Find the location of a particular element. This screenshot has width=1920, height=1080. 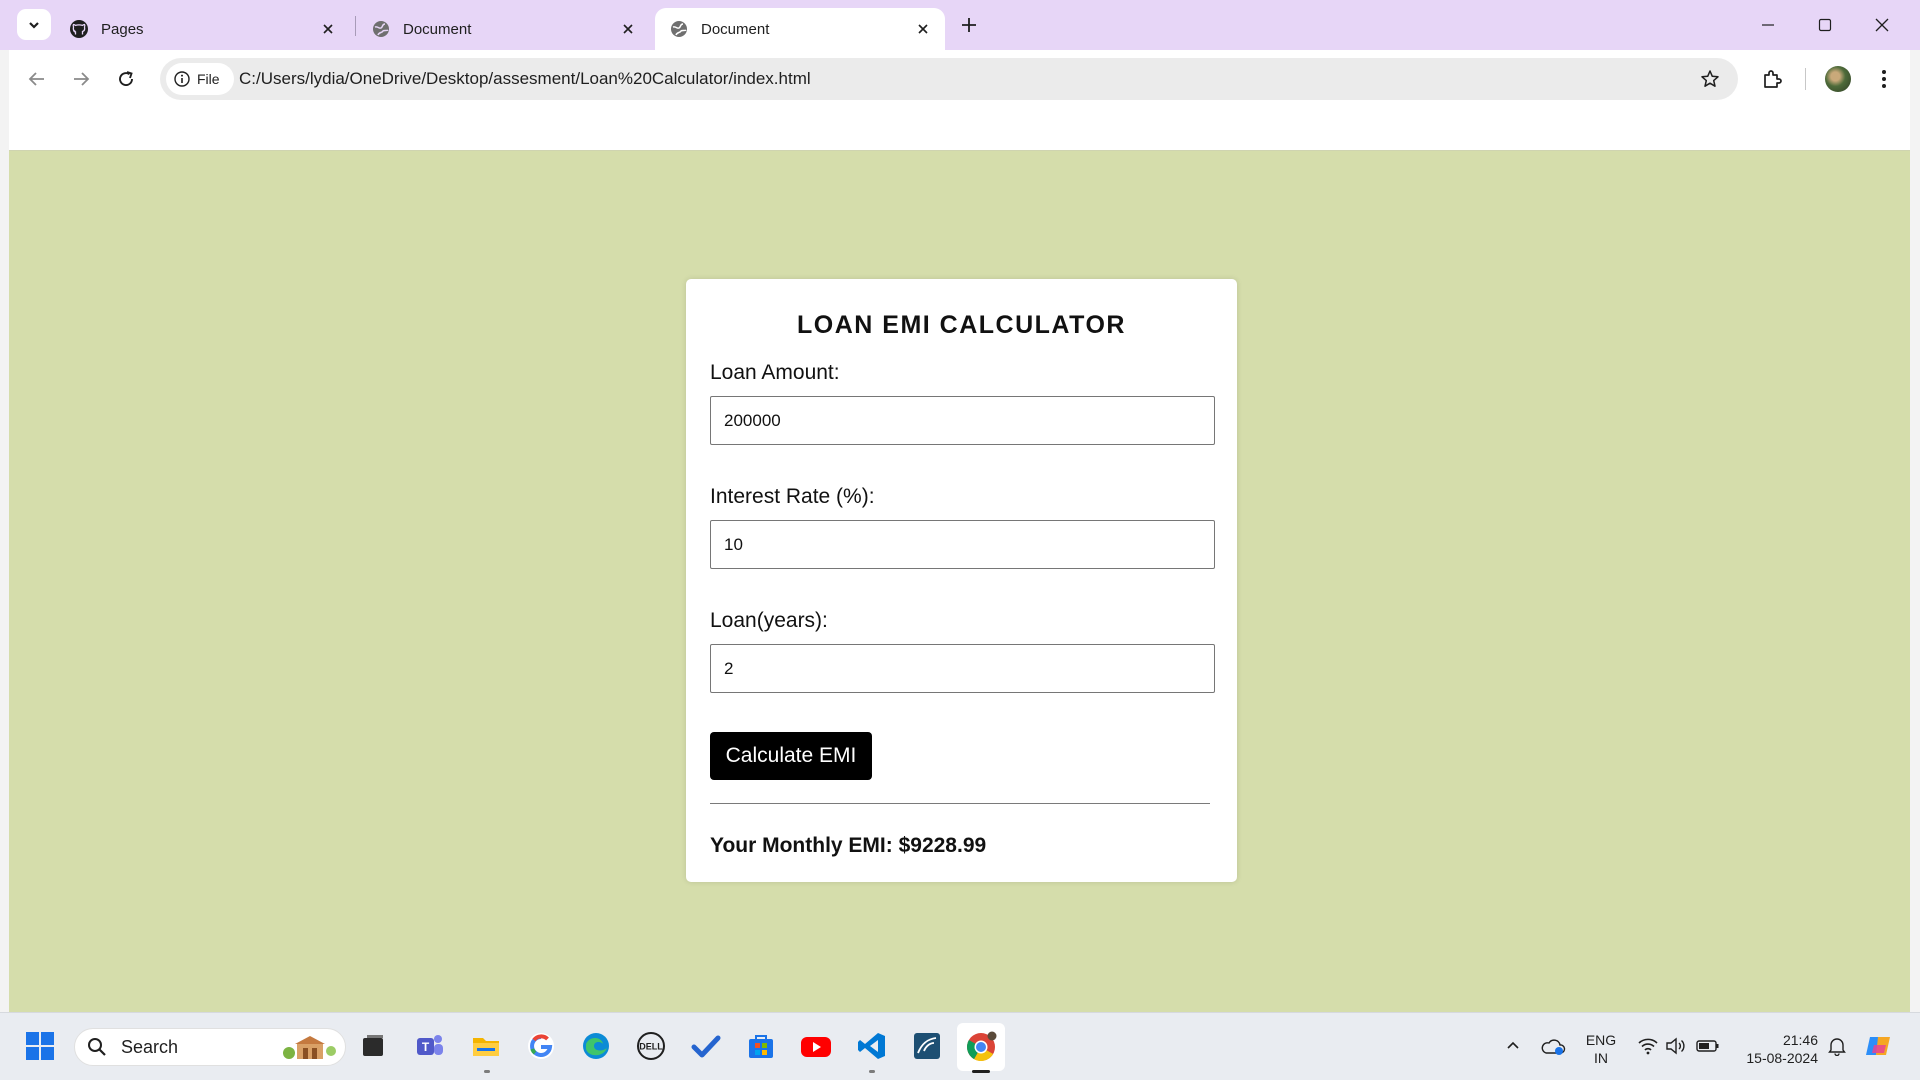

arrow-left-icon is located at coordinates (36, 79).